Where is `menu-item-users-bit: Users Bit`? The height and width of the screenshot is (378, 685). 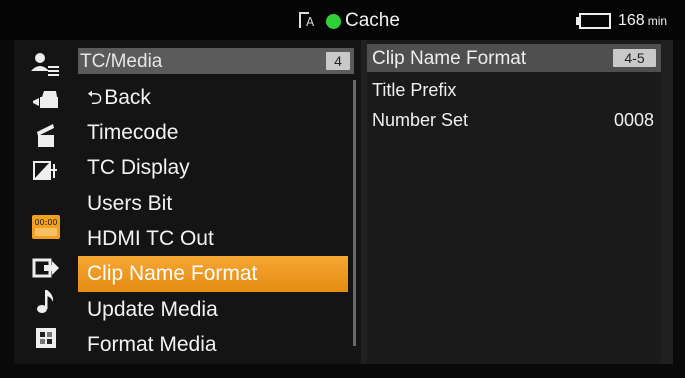 menu-item-users-bit: Users Bit is located at coordinates (213, 204).